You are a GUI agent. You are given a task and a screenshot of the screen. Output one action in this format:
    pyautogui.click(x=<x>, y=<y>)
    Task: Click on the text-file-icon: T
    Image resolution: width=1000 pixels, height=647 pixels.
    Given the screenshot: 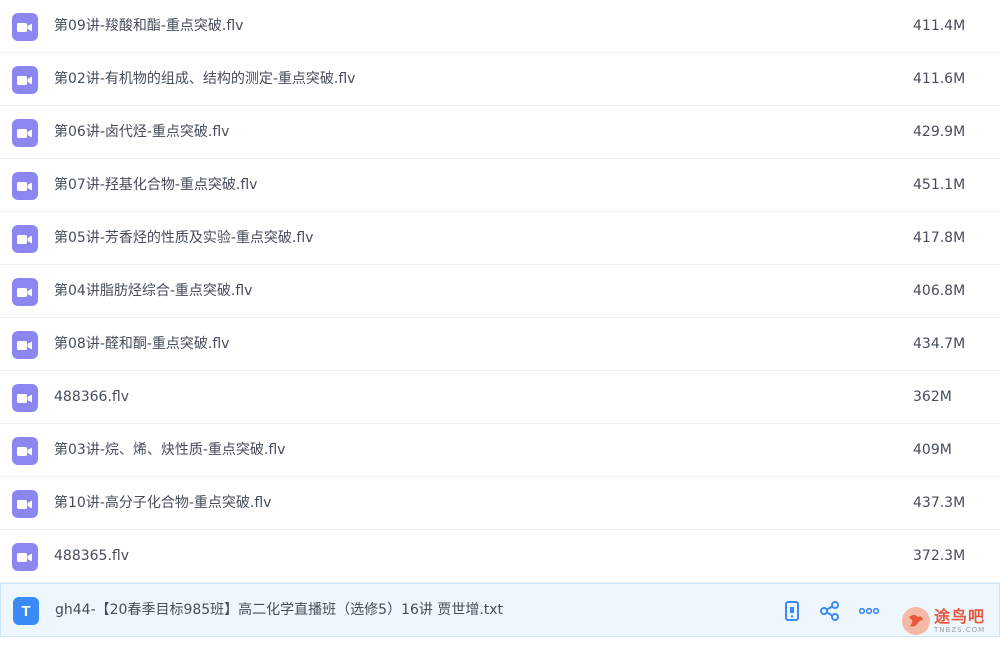 What is the action you would take?
    pyautogui.click(x=26, y=611)
    